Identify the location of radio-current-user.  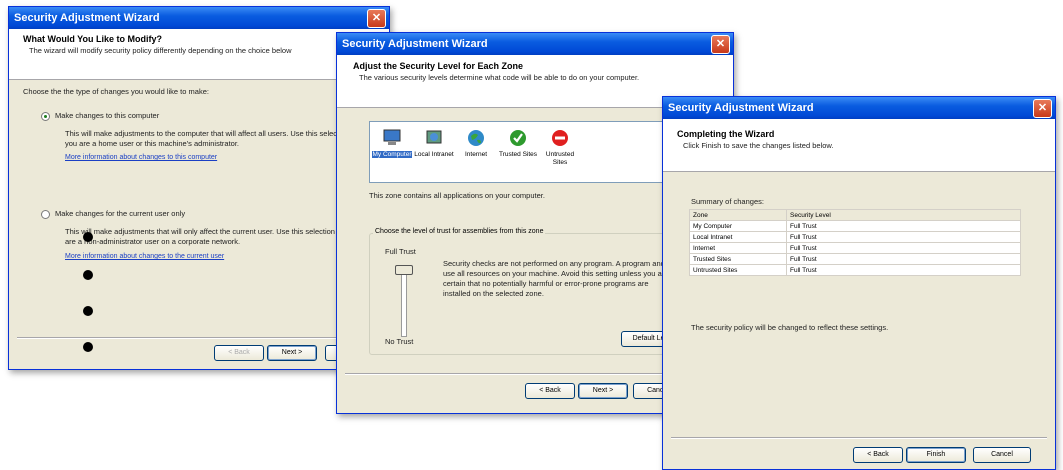
(45, 214).